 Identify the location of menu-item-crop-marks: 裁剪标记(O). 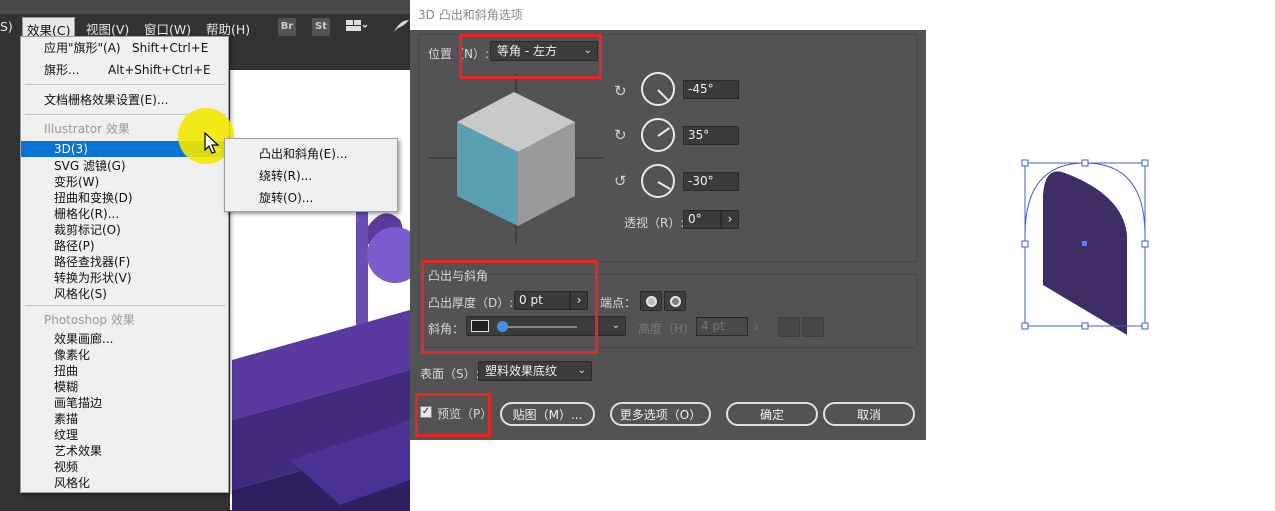
(124, 230).